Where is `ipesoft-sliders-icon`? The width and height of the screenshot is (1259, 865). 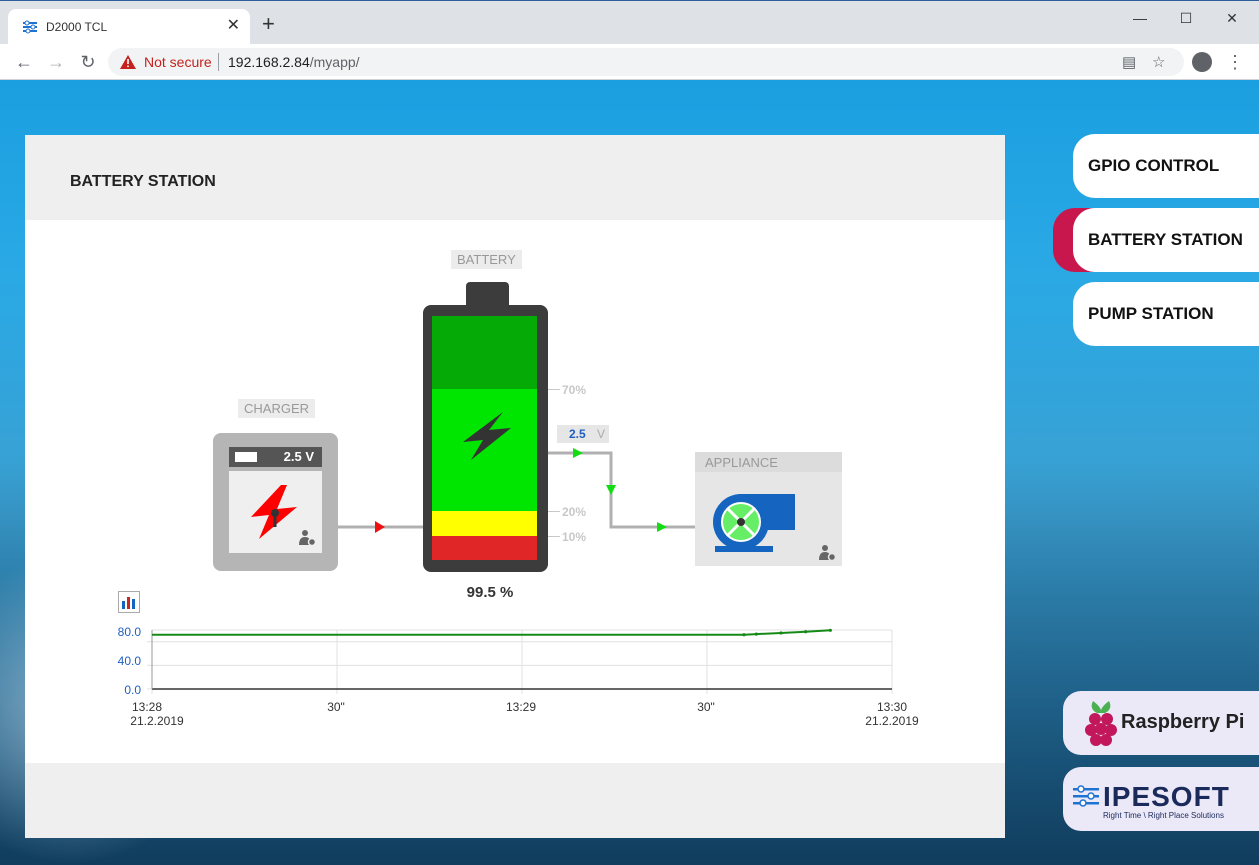 ipesoft-sliders-icon is located at coordinates (1086, 796).